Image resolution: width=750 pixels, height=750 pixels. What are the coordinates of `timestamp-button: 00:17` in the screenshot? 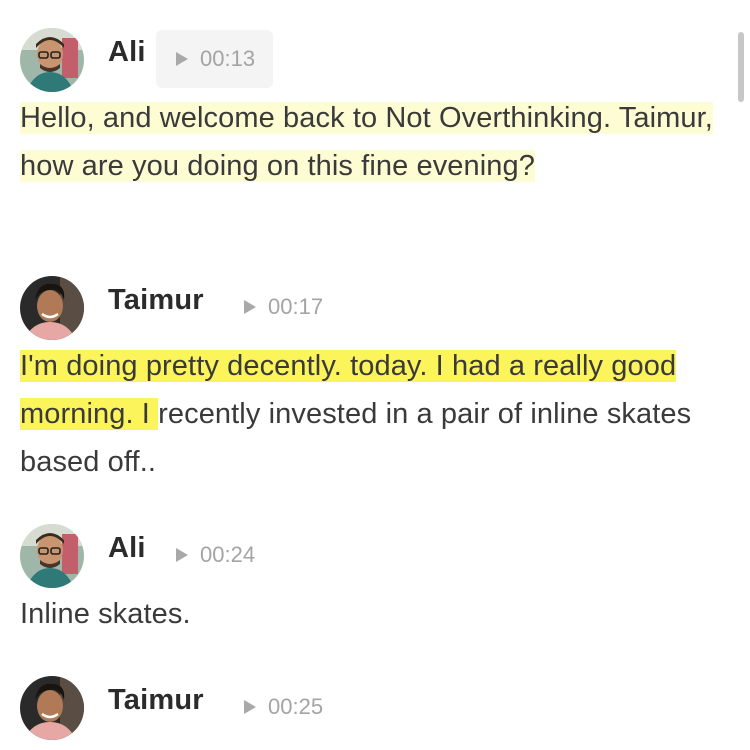 It's located at (282, 307).